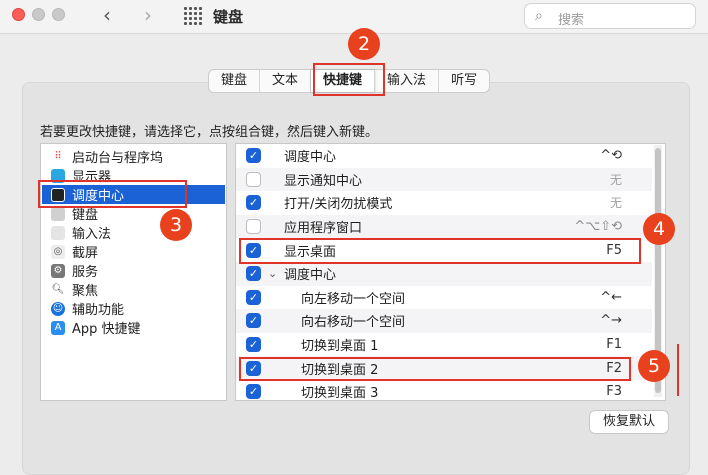  Describe the element at coordinates (444, 345) in the screenshot. I see `shortcut-row: ✓ 切换到桌面 1 F1` at that location.